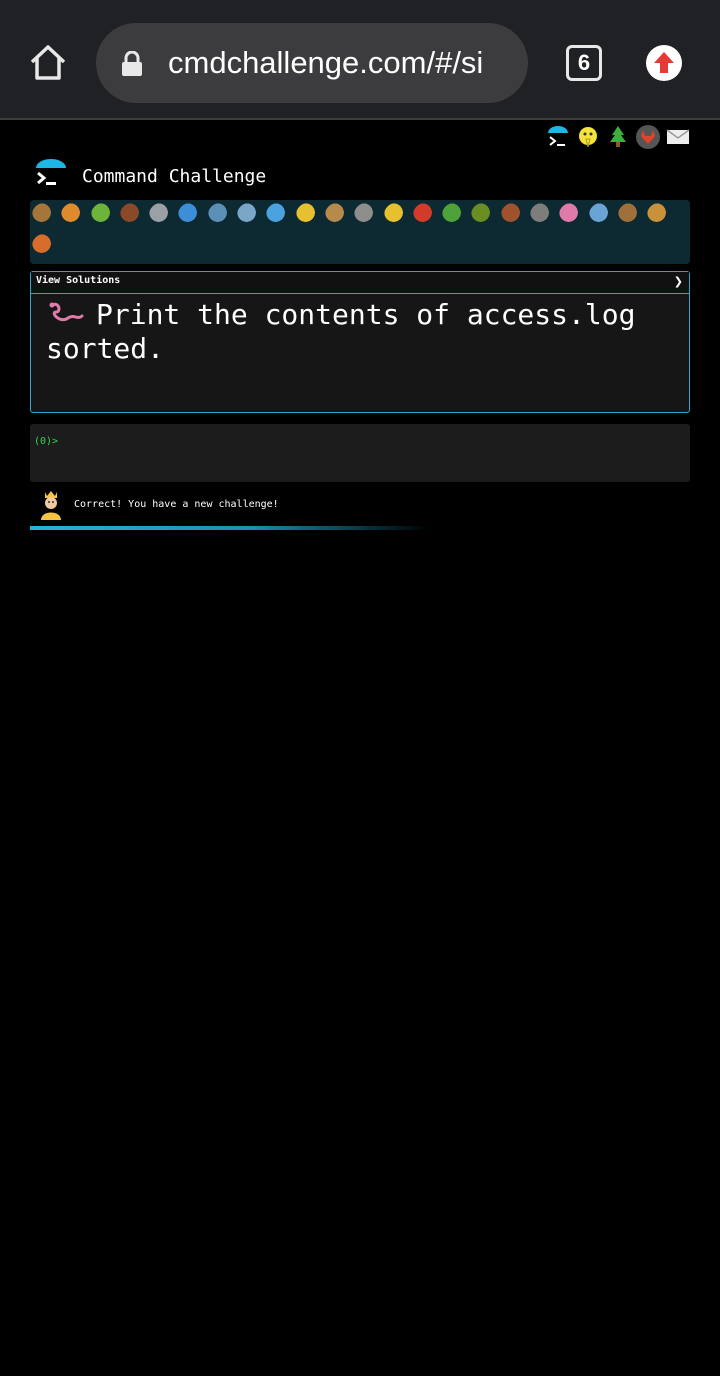  I want to click on url-text: cmdchallenge.com/#/si, so click(340, 63).